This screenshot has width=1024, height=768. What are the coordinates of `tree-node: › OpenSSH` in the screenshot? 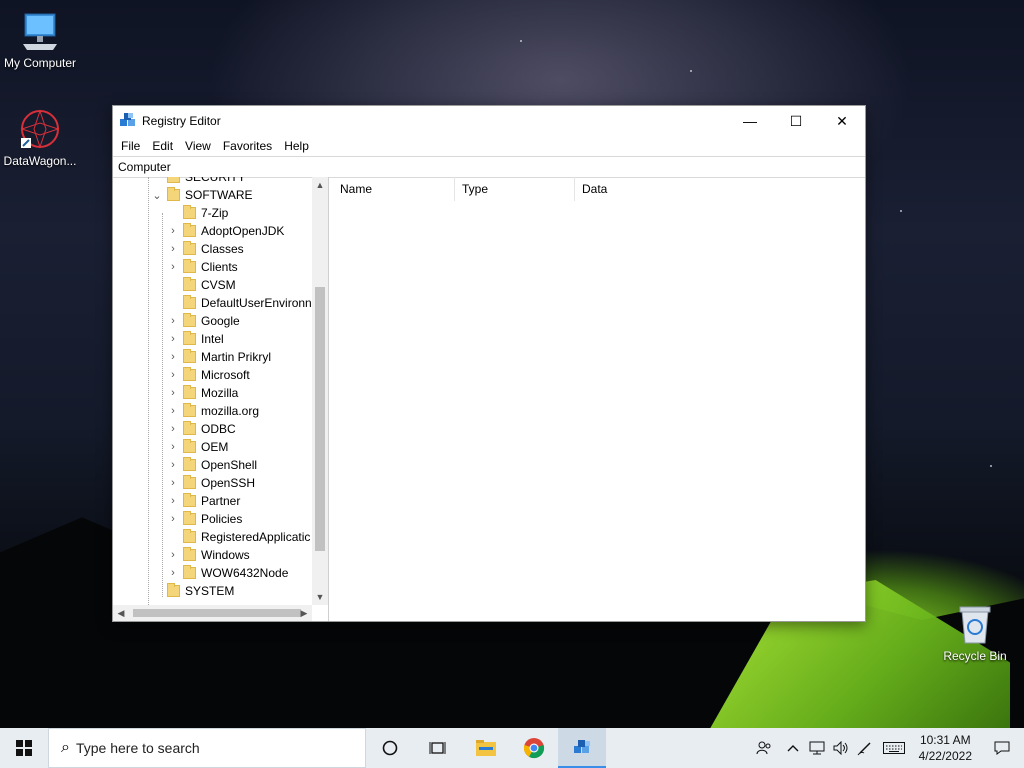 It's located at (211, 483).